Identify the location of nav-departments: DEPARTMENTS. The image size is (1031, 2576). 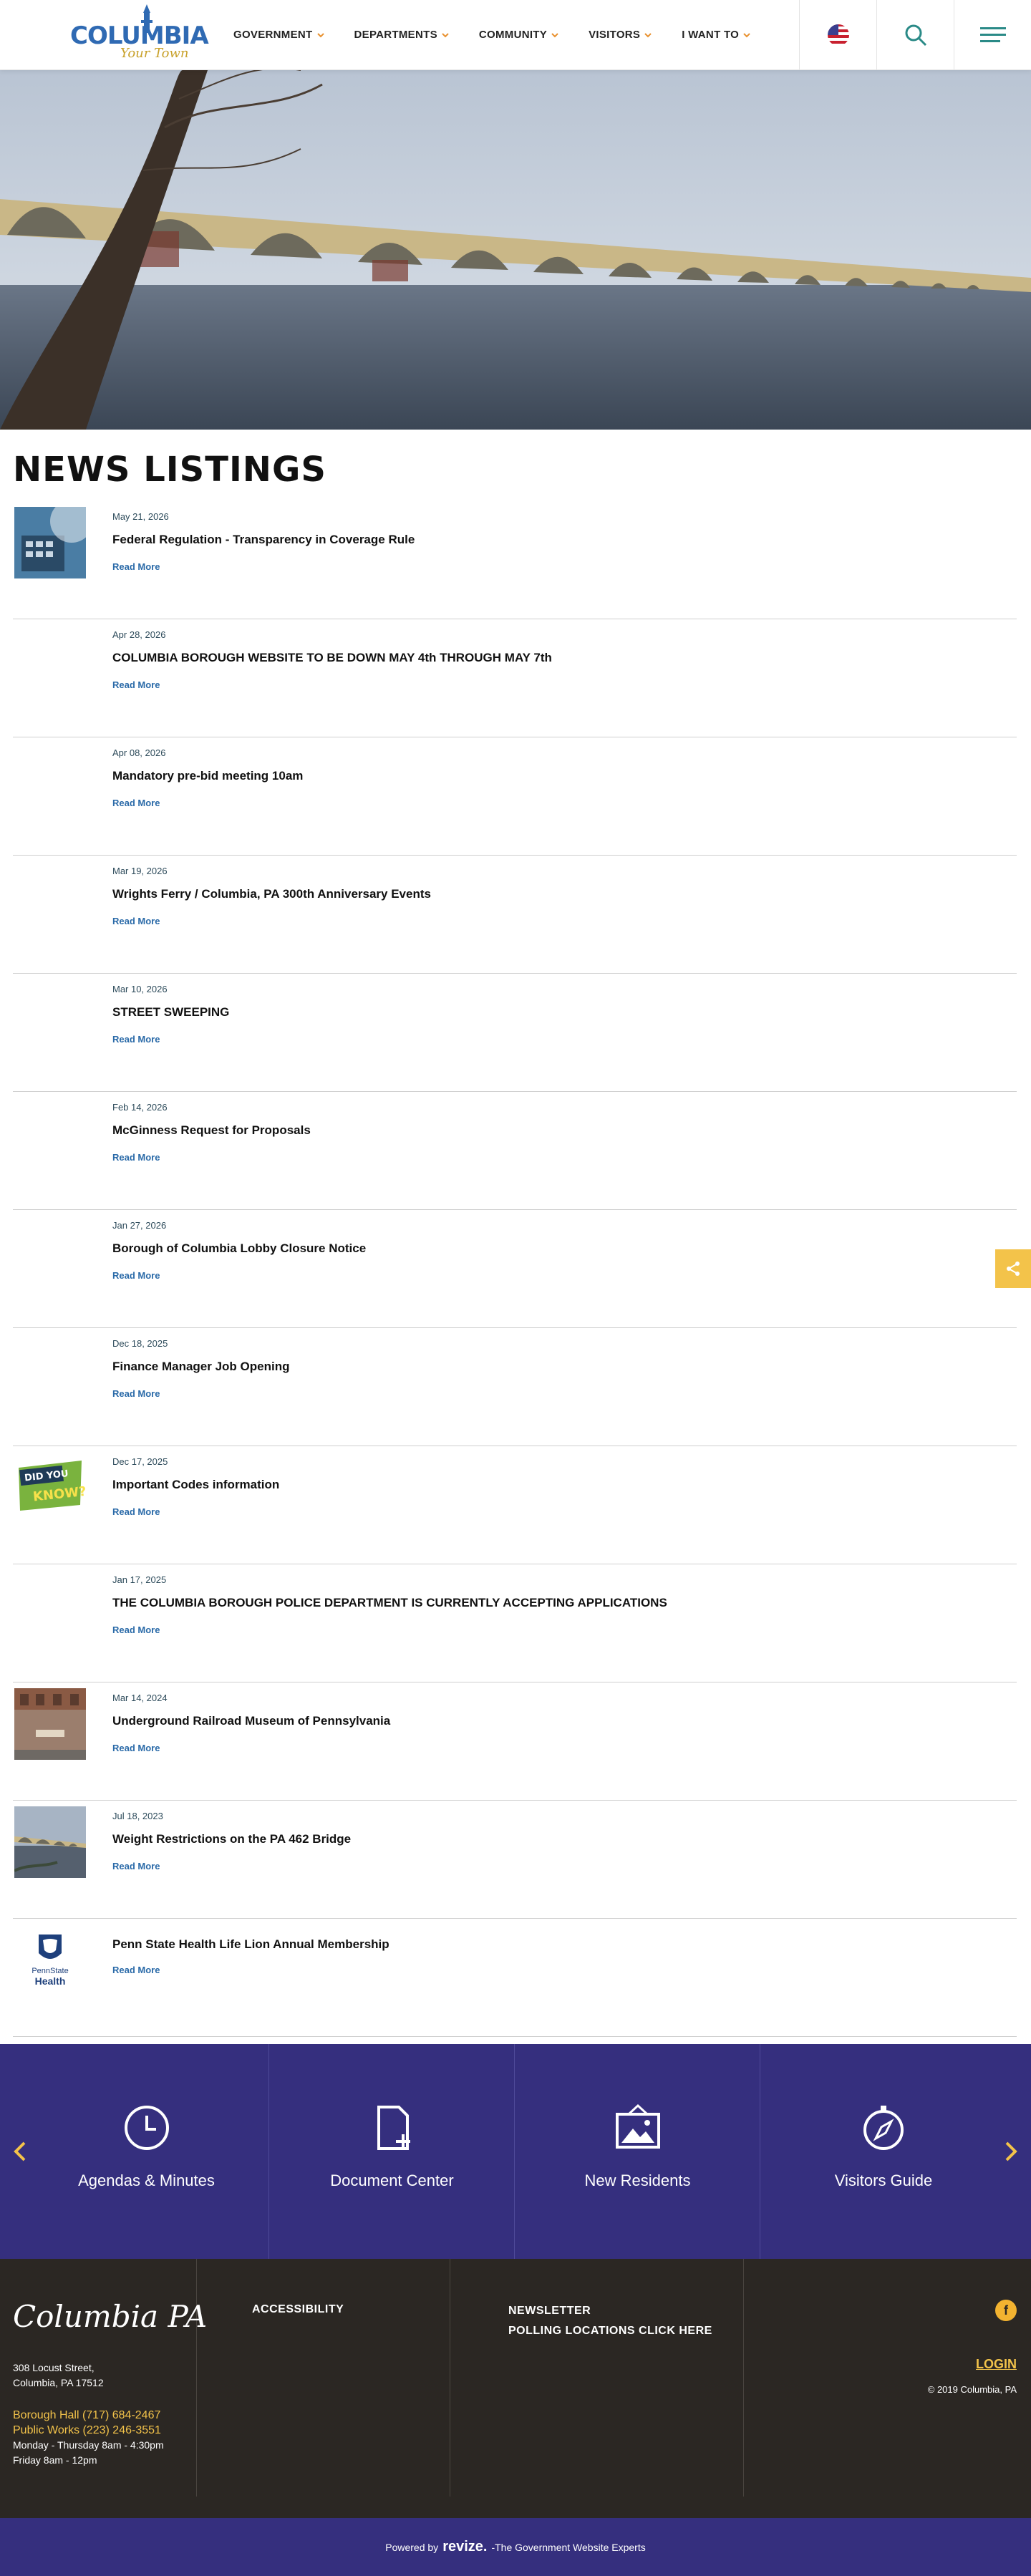
(402, 35).